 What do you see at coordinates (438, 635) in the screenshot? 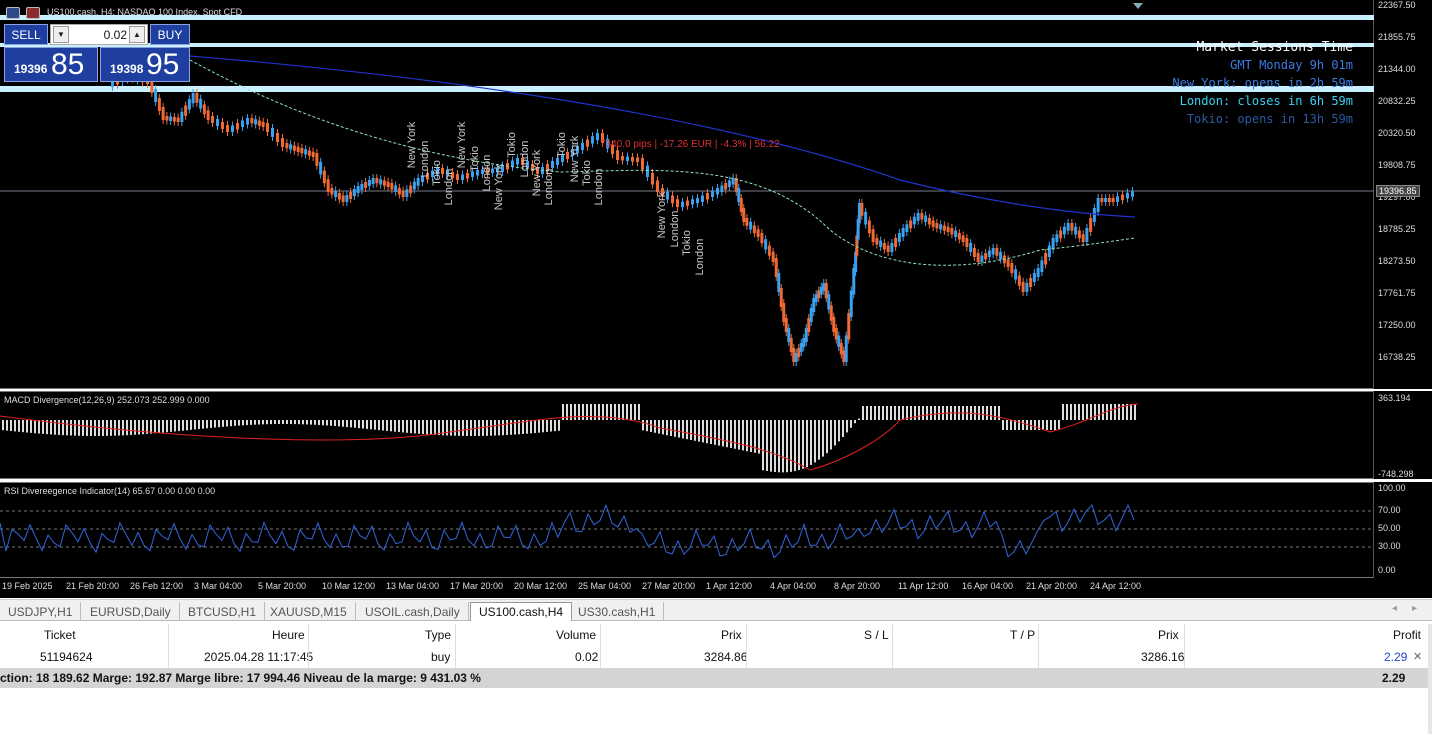
I see `header-type: Type` at bounding box center [438, 635].